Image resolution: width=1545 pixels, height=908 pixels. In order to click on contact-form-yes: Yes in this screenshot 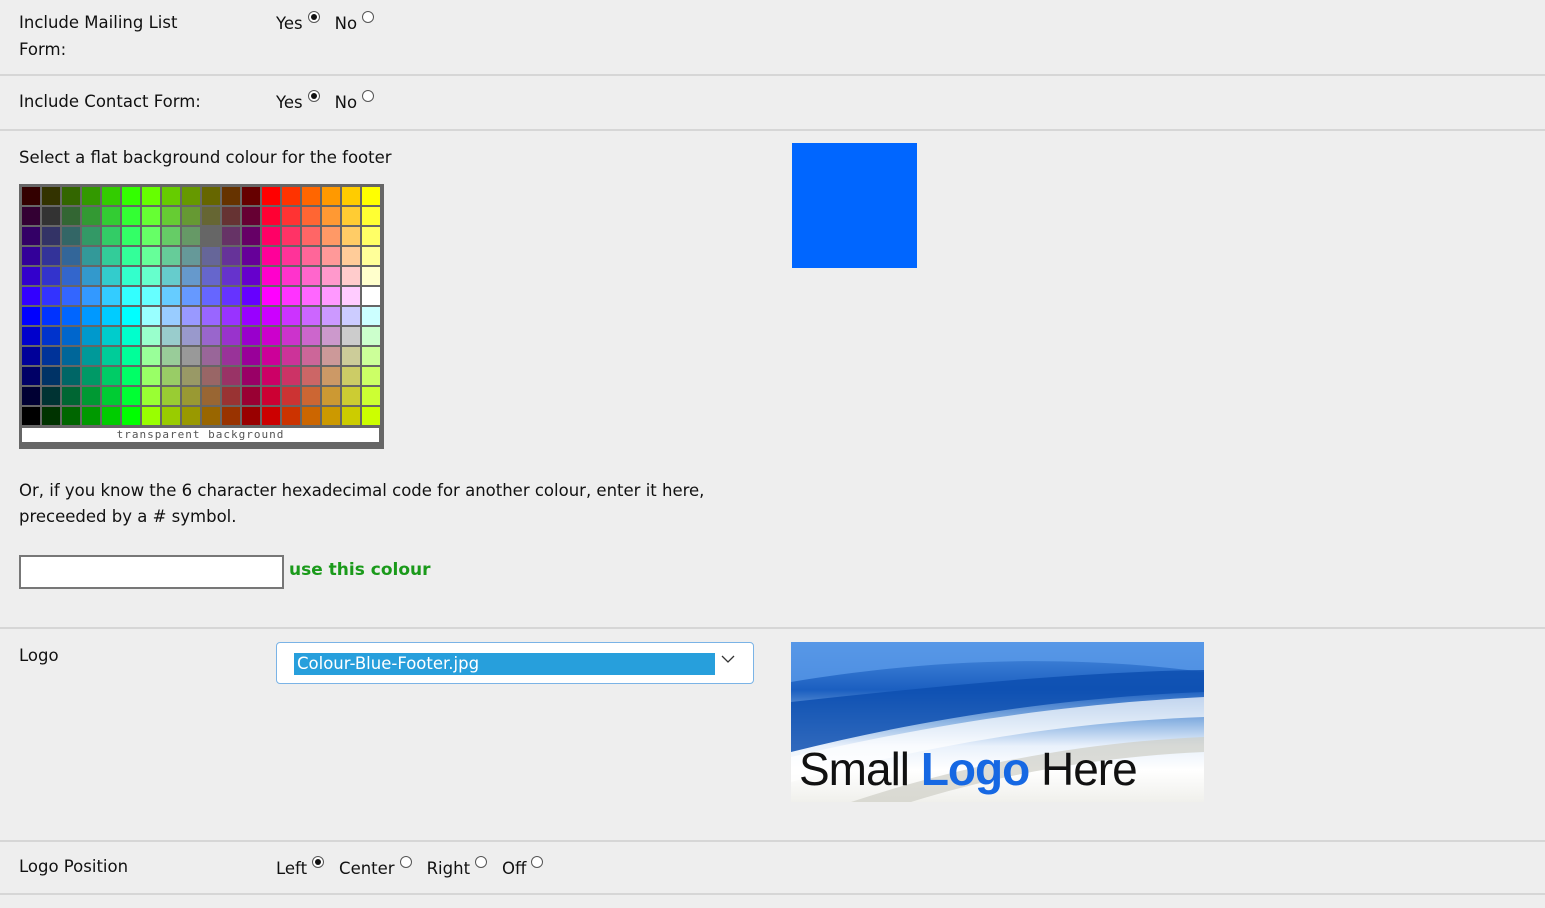, I will do `click(298, 101)`.